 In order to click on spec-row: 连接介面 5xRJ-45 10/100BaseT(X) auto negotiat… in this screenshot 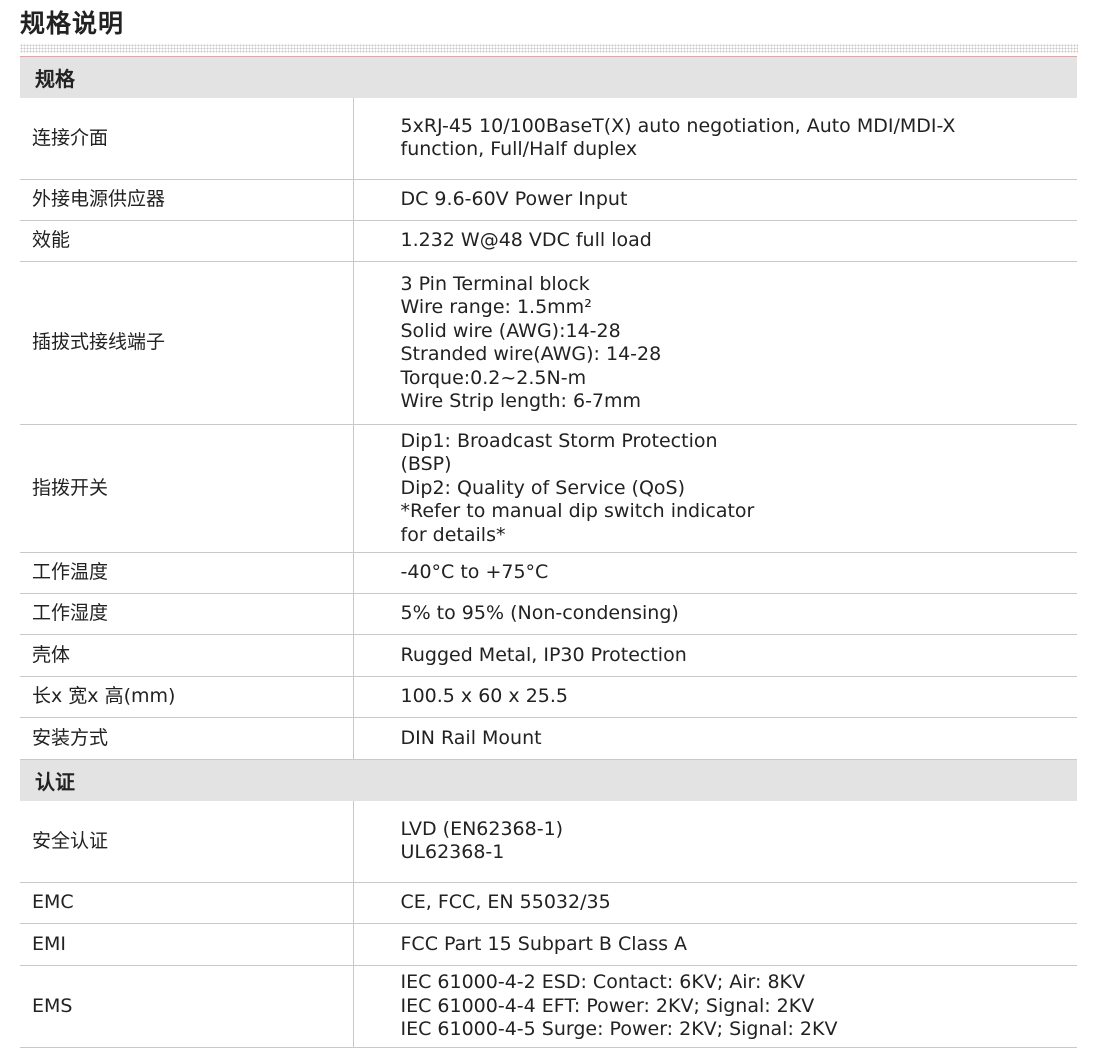, I will do `click(548, 138)`.